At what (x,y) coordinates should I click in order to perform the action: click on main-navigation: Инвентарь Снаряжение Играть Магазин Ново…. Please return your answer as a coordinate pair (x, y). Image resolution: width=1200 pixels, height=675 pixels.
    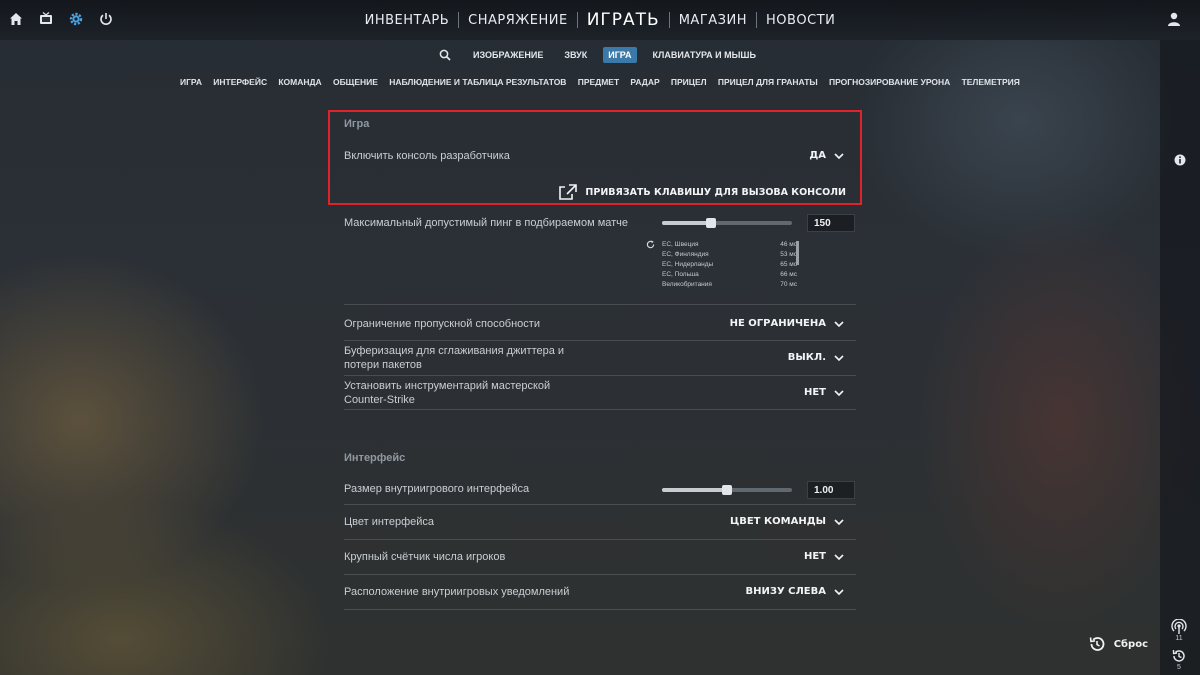
    Looking at the image, I should click on (600, 20).